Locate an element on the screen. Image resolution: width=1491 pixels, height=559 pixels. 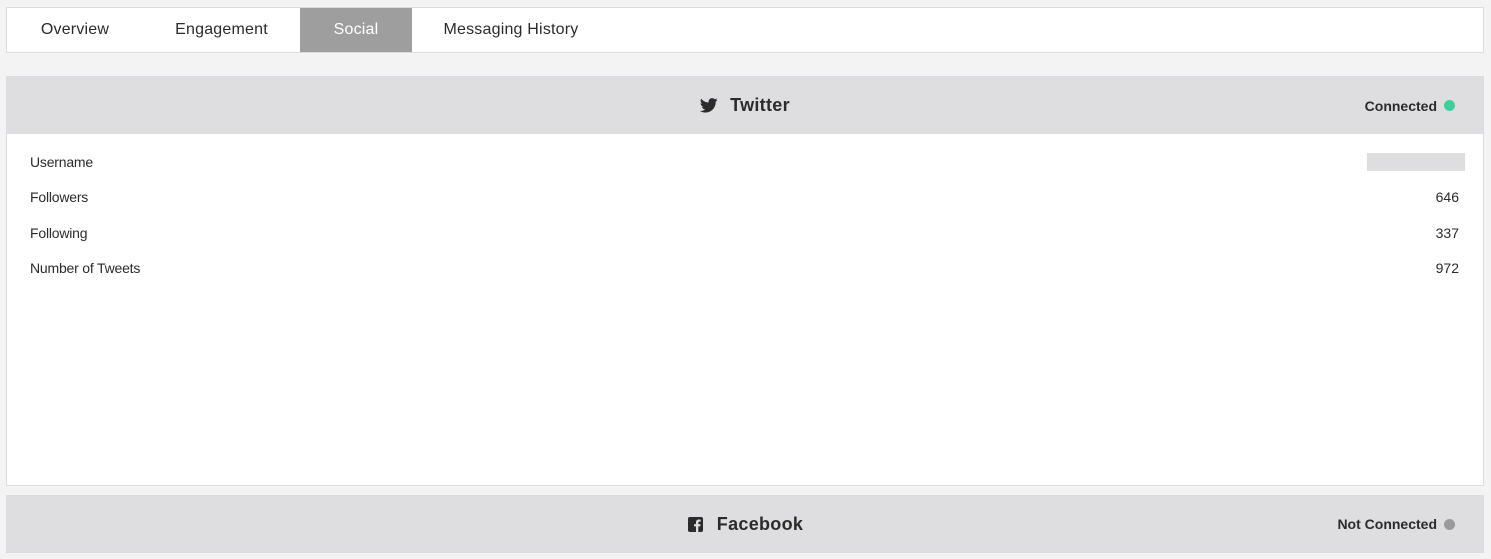
stat-row-username: Username is located at coordinates (745, 162).